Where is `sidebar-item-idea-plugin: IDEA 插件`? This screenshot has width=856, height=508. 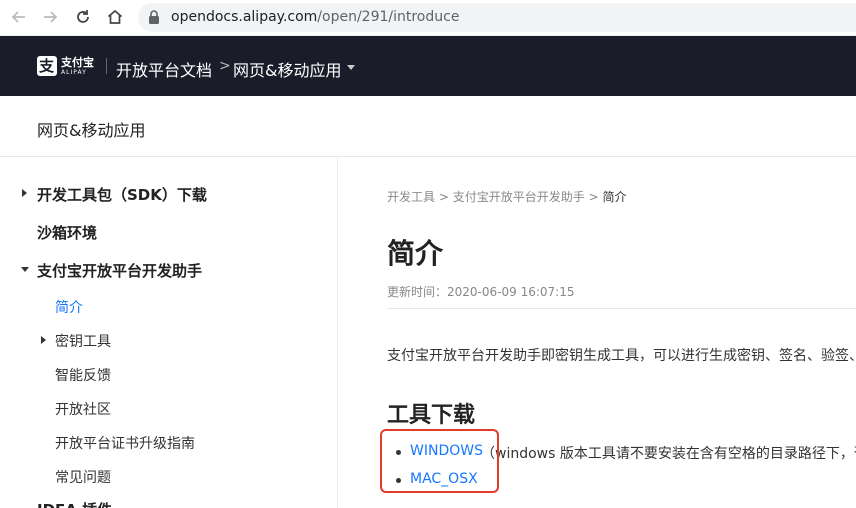 sidebar-item-idea-plugin: IDEA 插件 is located at coordinates (74, 503).